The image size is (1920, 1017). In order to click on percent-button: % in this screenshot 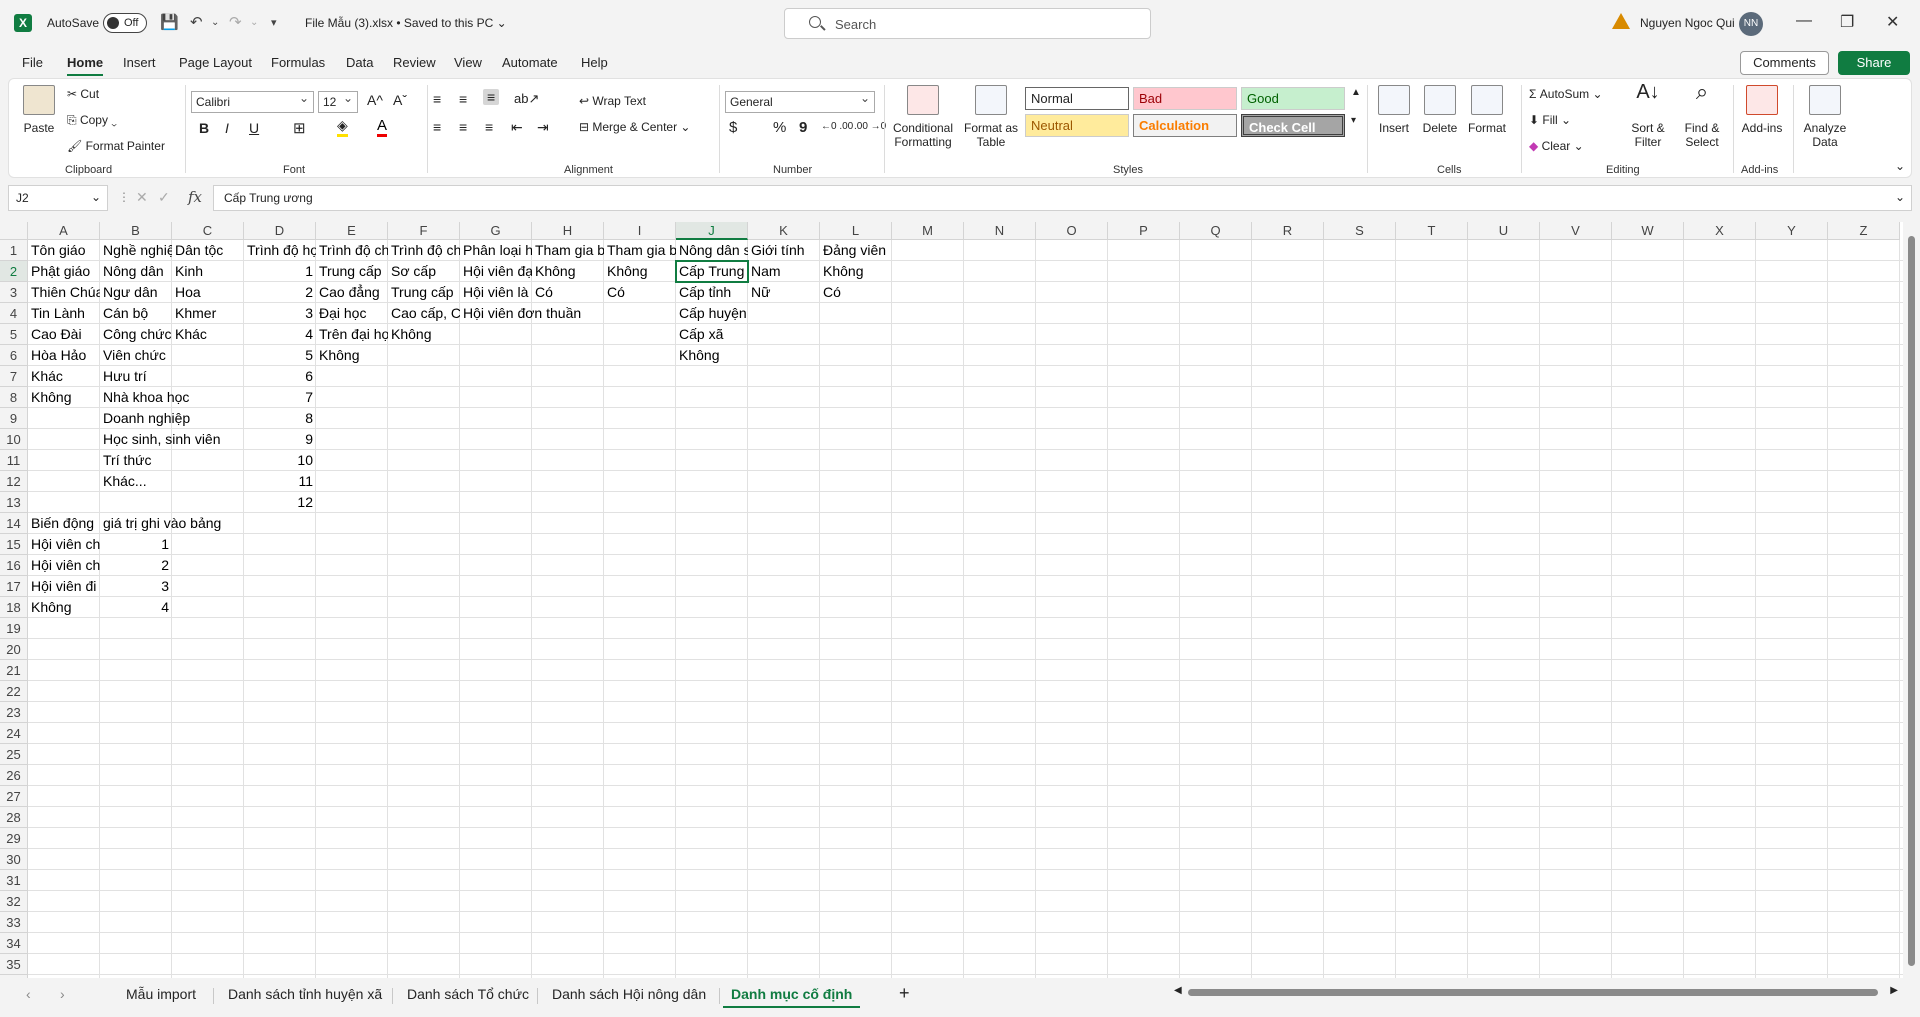, I will do `click(779, 127)`.